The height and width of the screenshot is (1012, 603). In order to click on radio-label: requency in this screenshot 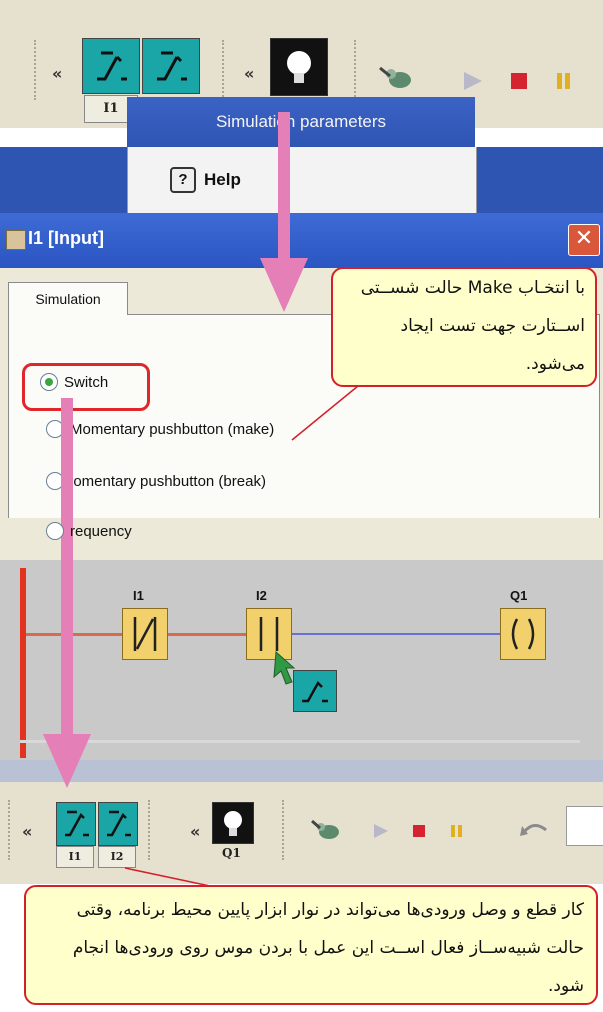, I will do `click(101, 531)`.